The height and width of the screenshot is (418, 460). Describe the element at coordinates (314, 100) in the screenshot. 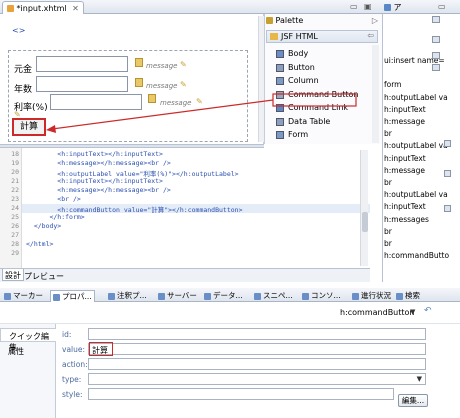

I see `command-button-highlight-box` at that location.